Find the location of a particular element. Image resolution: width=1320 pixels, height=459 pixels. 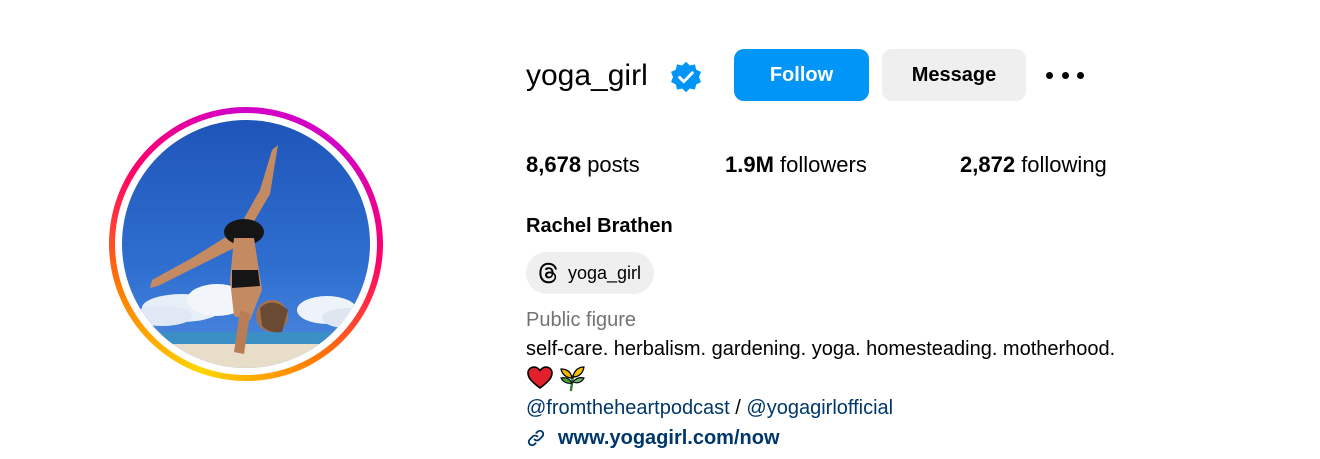

following-label: following is located at coordinates (1064, 164).